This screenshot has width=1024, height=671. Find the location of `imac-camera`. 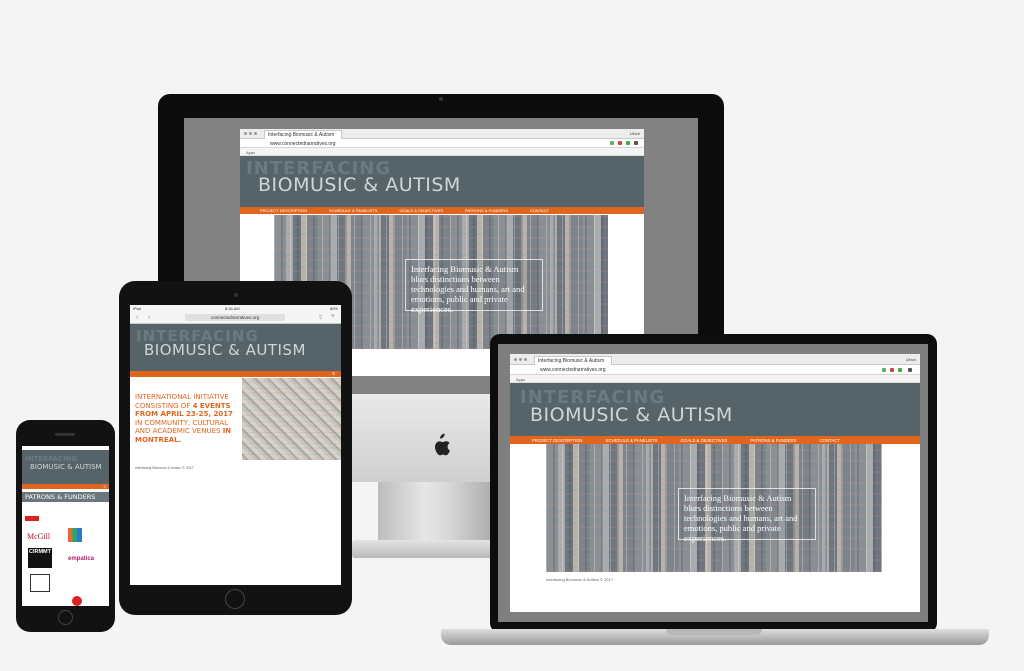

imac-camera is located at coordinates (441, 99).